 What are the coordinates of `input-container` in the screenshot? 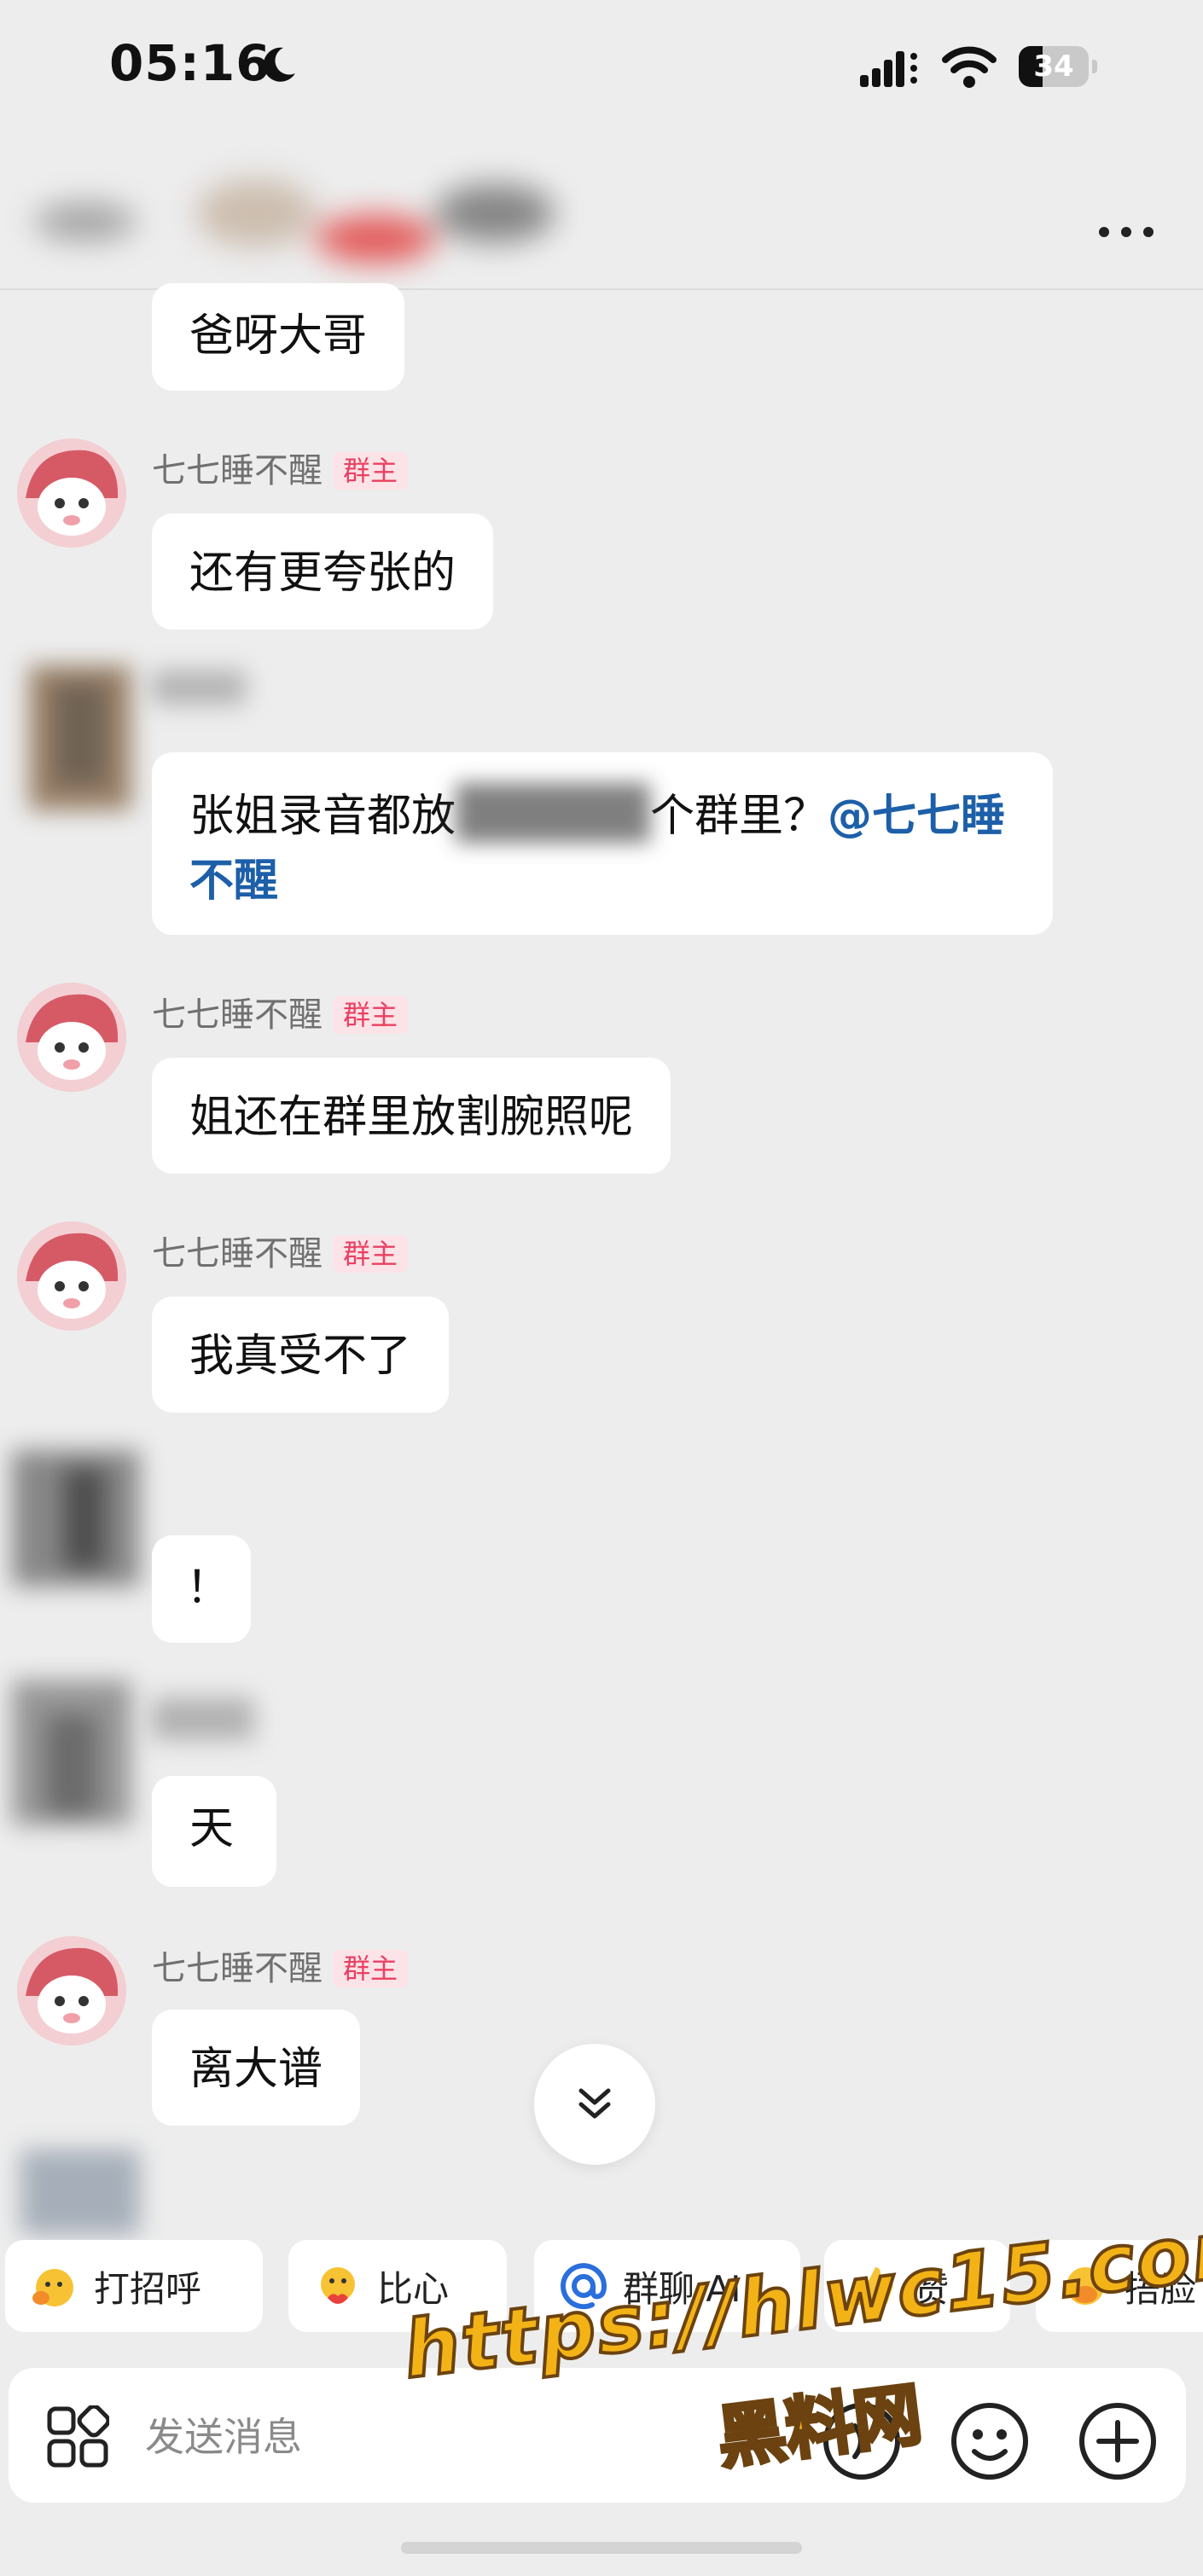 It's located at (597, 2435).